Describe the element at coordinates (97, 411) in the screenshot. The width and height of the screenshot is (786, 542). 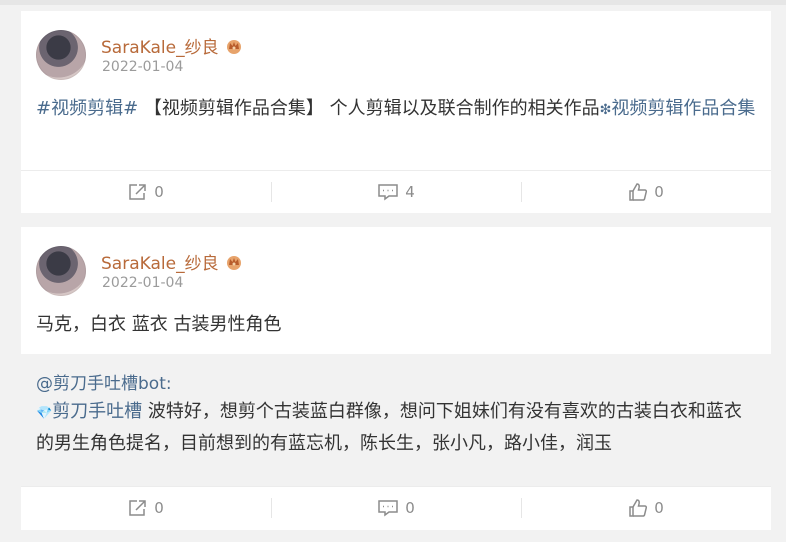
I see `badge-link: 剪刀手吐槽` at that location.